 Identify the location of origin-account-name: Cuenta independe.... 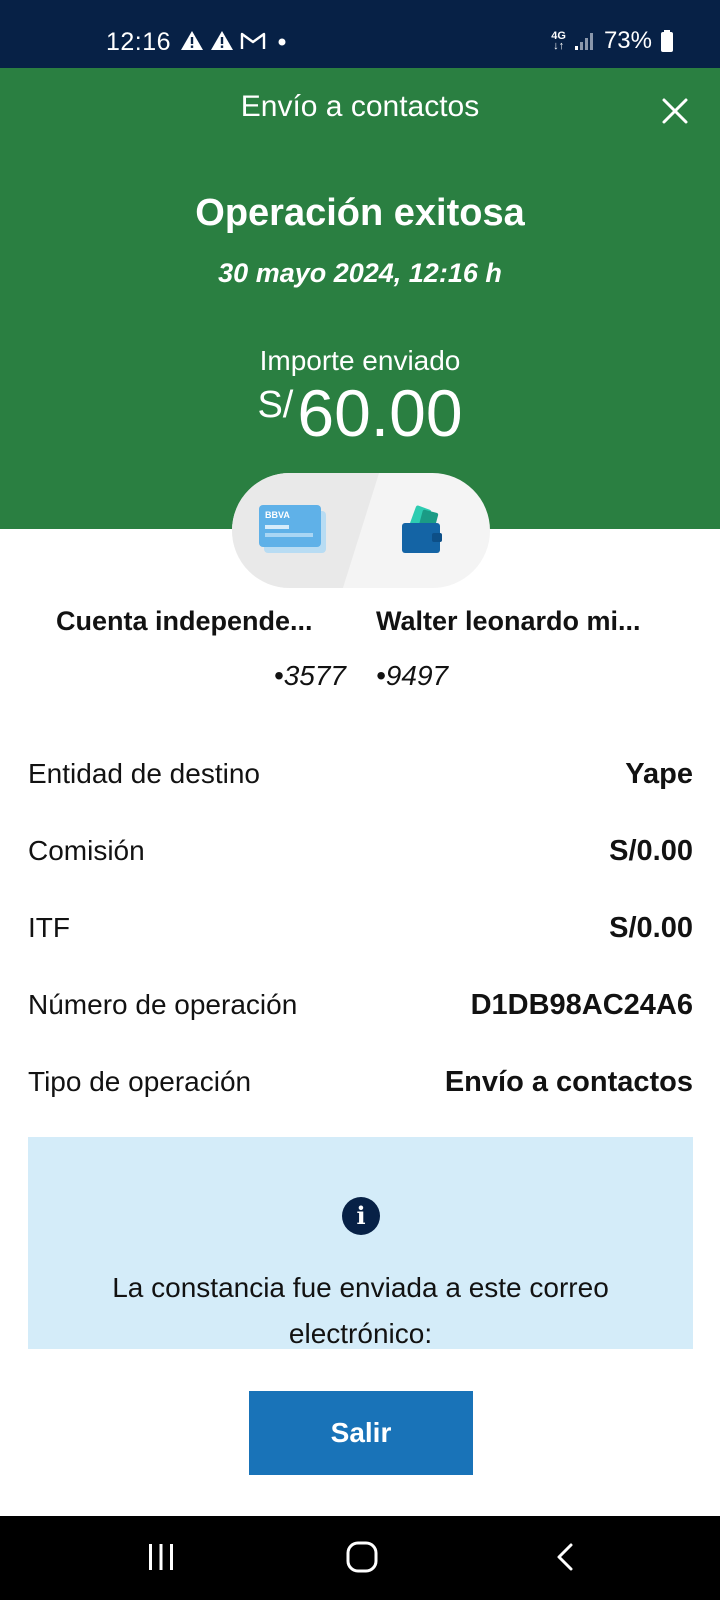
(184, 621).